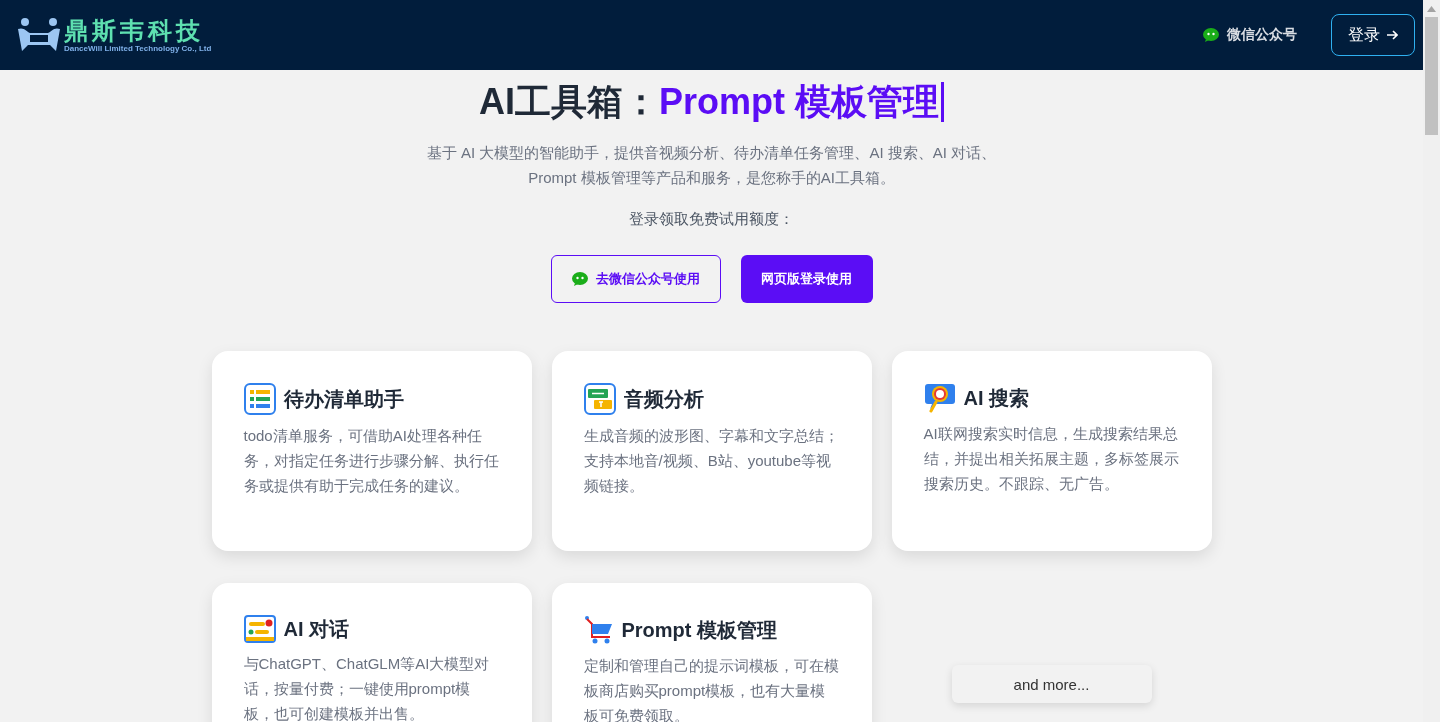 This screenshot has height=722, width=1440. What do you see at coordinates (711, 461) in the screenshot?
I see `card-description: 生成音频的波形图、字幕和文字总结；支持本地音/视频、B站、youtube等视频链接。` at bounding box center [711, 461].